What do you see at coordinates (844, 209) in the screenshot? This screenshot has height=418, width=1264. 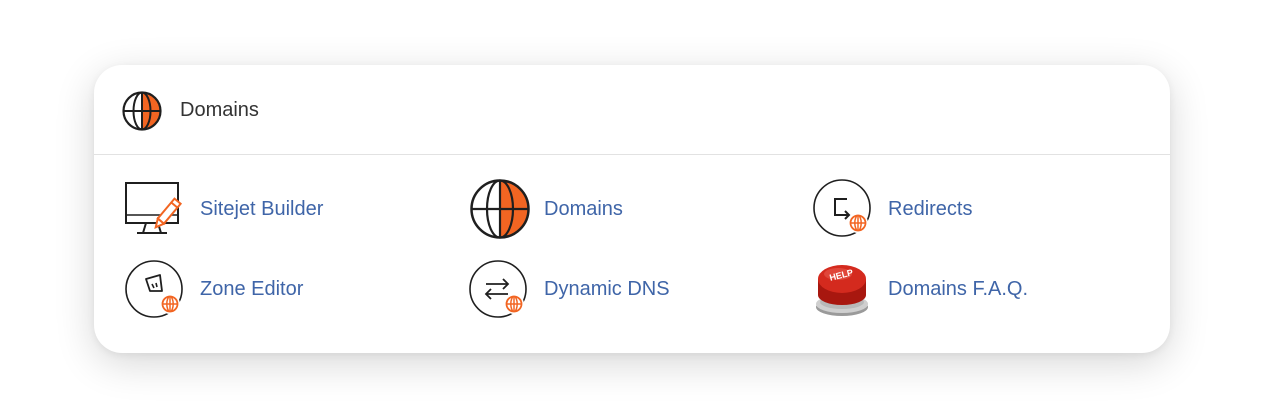 I see `redirect-globe-icon` at bounding box center [844, 209].